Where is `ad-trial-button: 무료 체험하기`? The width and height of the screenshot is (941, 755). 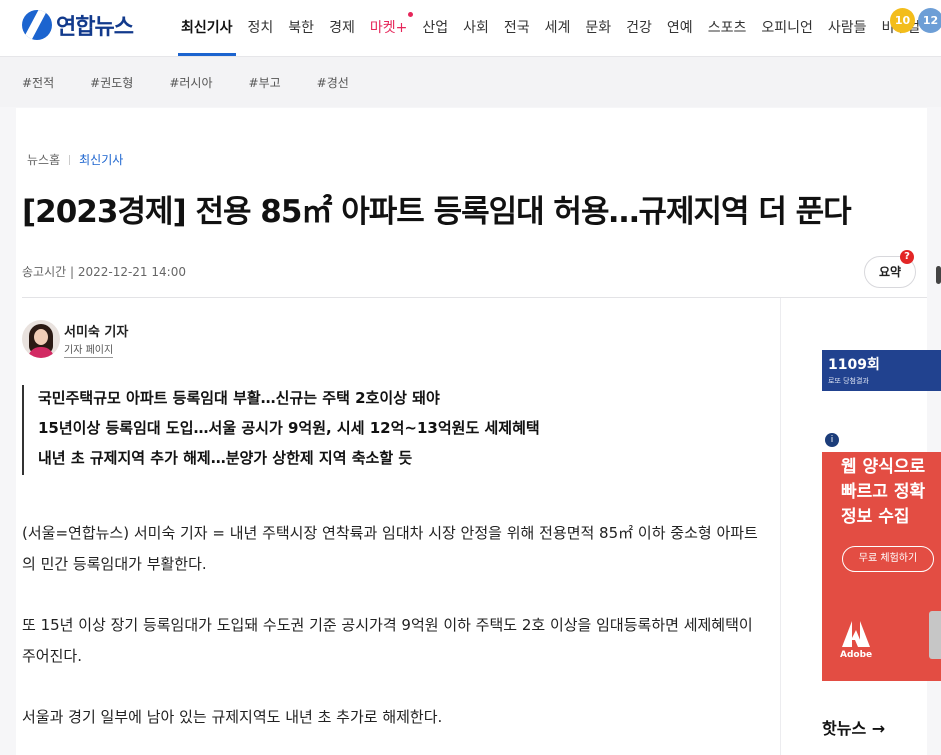 ad-trial-button: 무료 체험하기 is located at coordinates (888, 559).